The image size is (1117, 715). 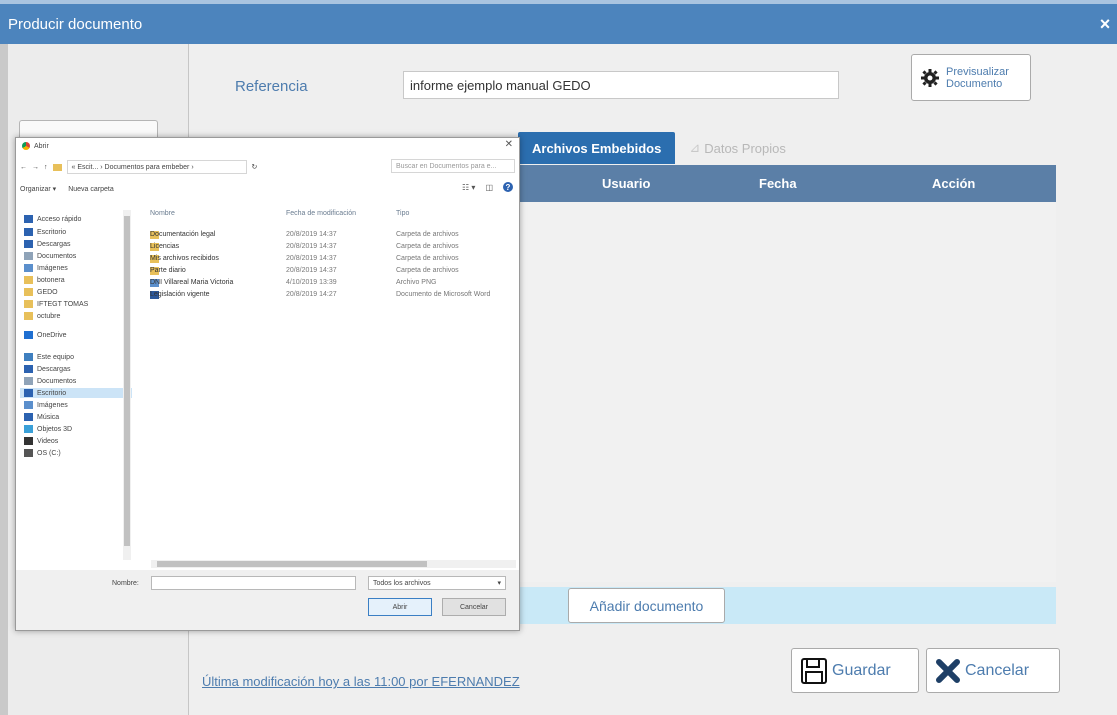 What do you see at coordinates (745, 148) in the screenshot?
I see `tab-datos-label: Datos Propios` at bounding box center [745, 148].